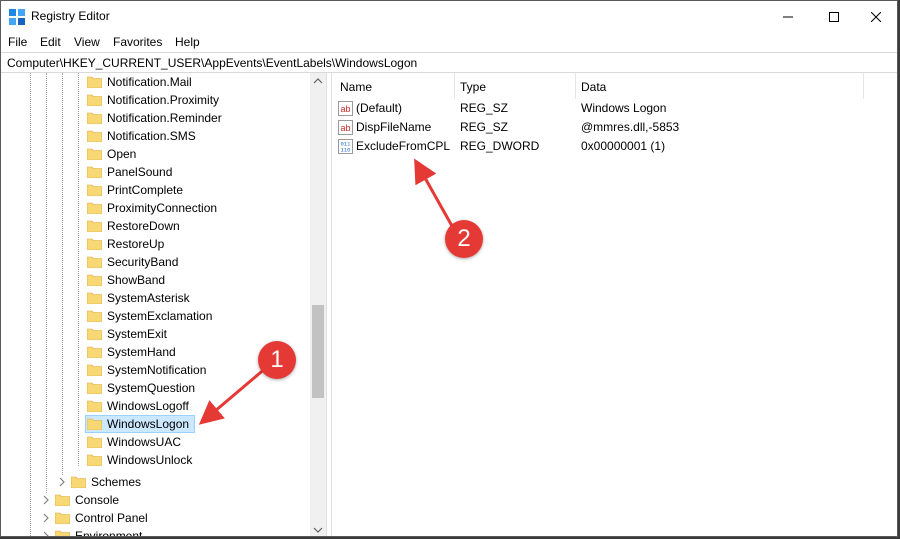  Describe the element at coordinates (195, 298) in the screenshot. I see `tree-item: SystemAsterisk` at that location.